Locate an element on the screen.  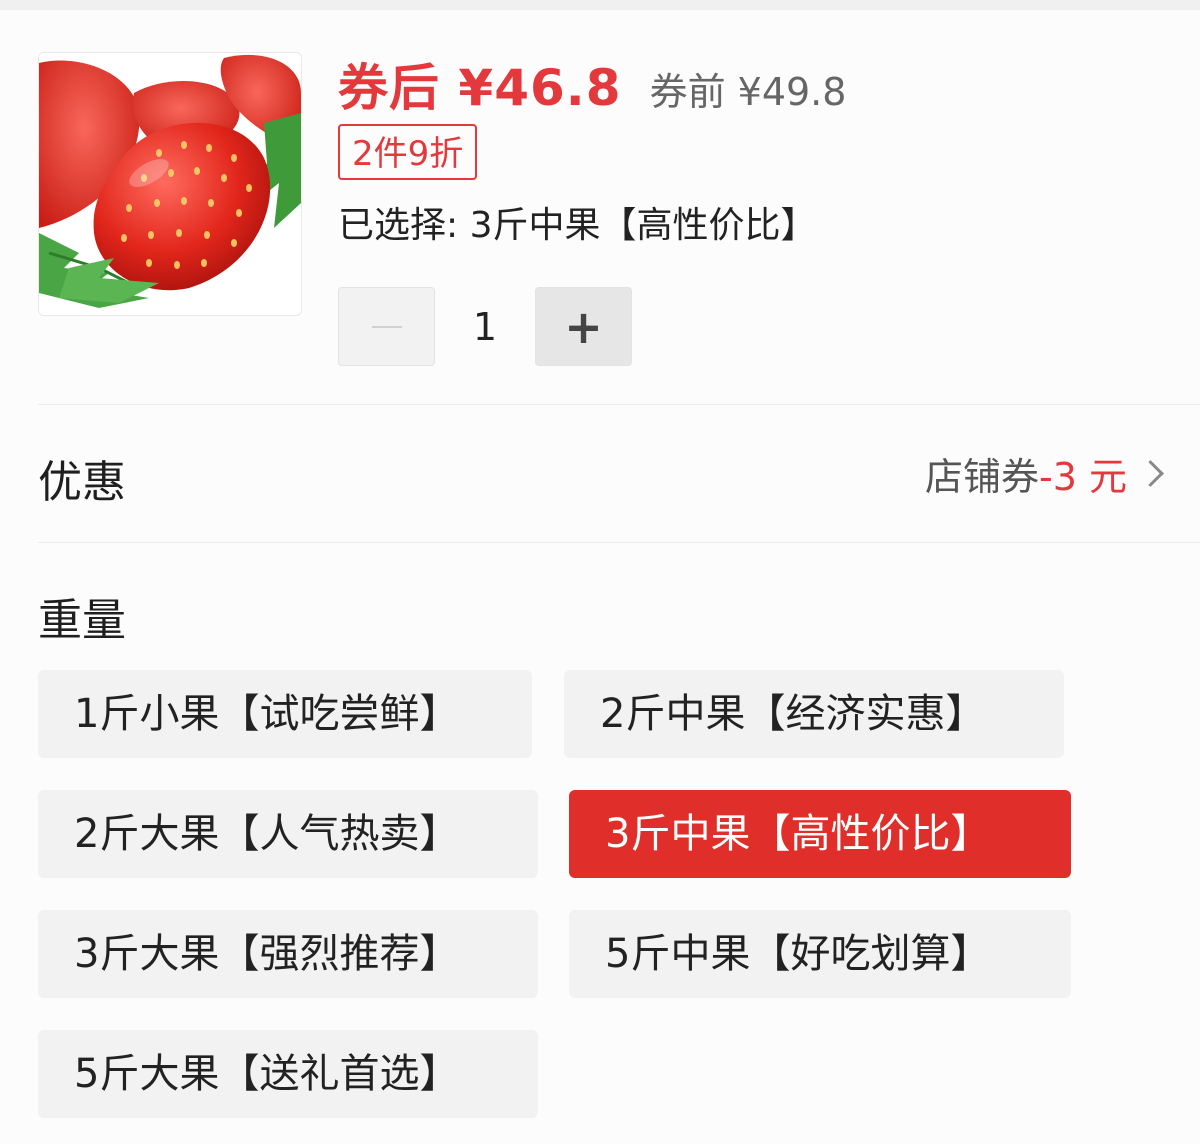
weight-option-2jin-medium: 2斤中果【经济实惠】 is located at coordinates (814, 714).